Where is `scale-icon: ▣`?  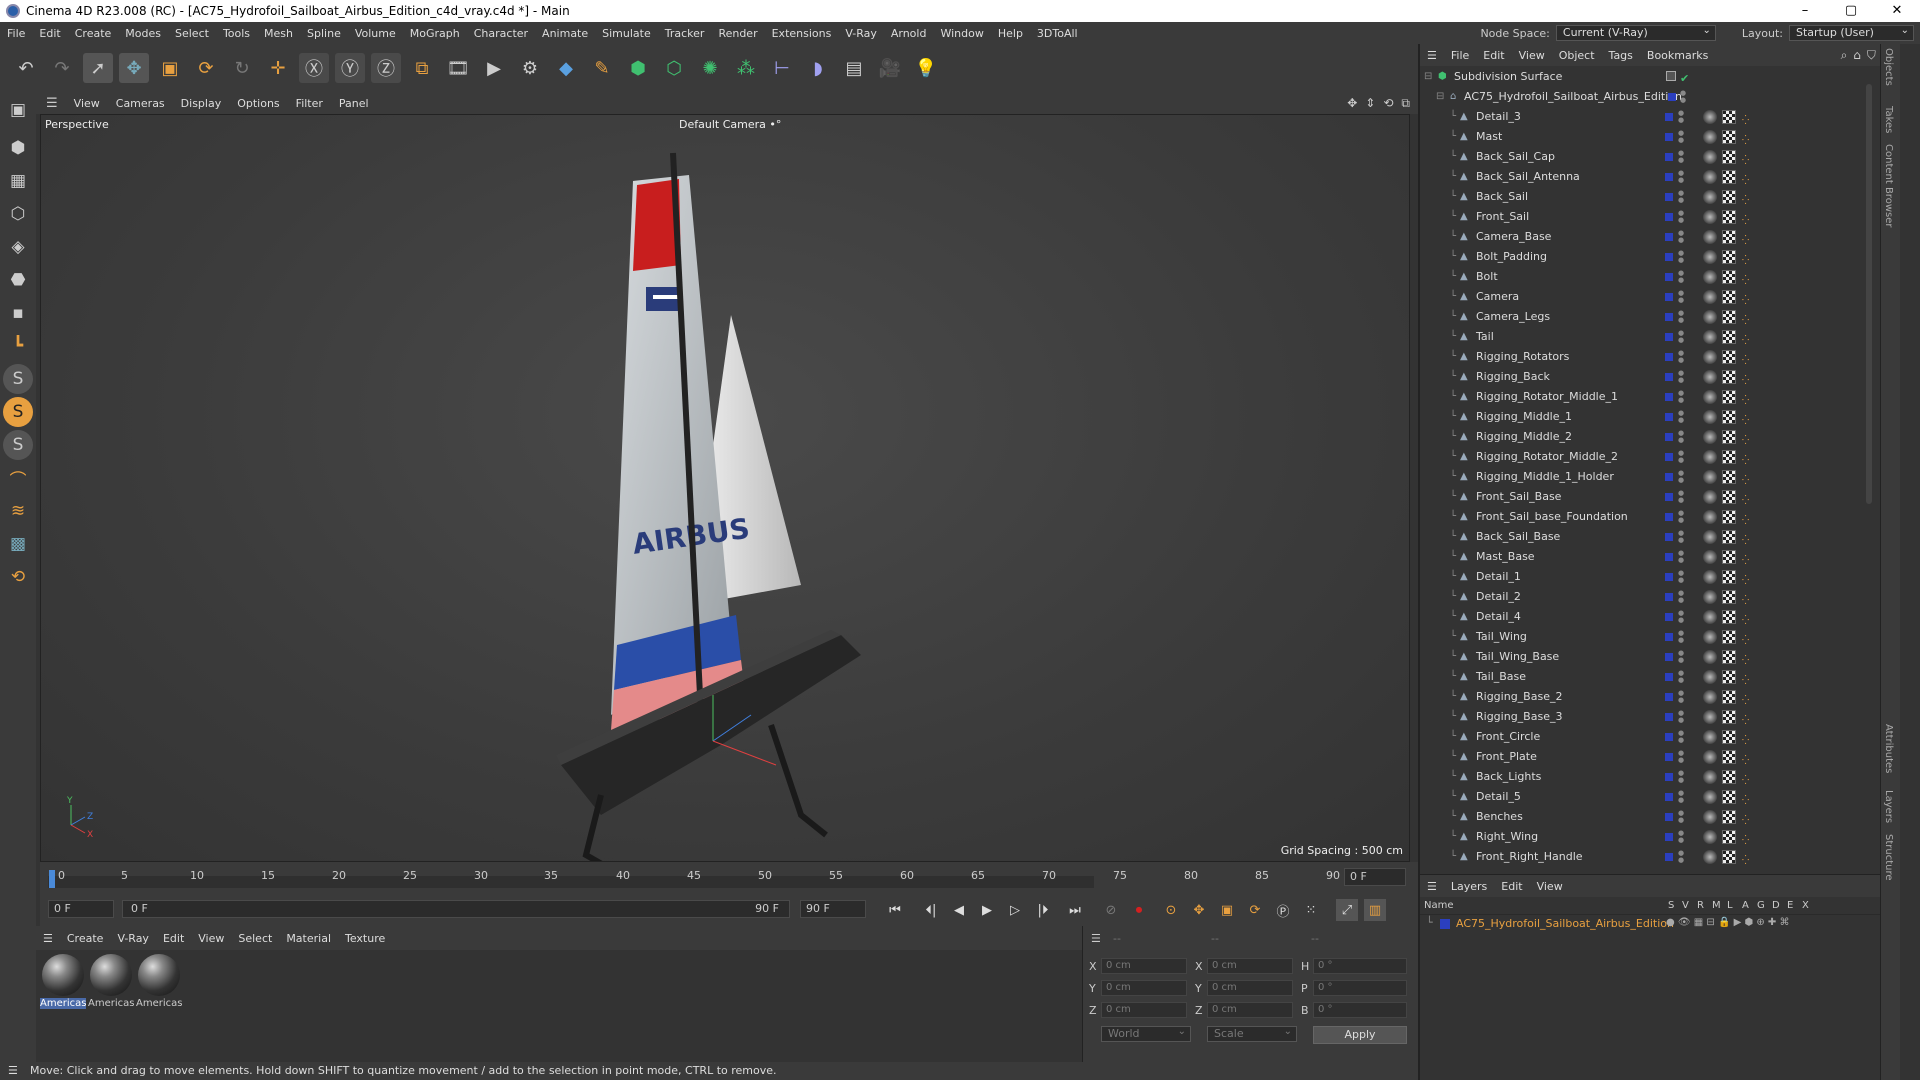
scale-icon: ▣ is located at coordinates (170, 68).